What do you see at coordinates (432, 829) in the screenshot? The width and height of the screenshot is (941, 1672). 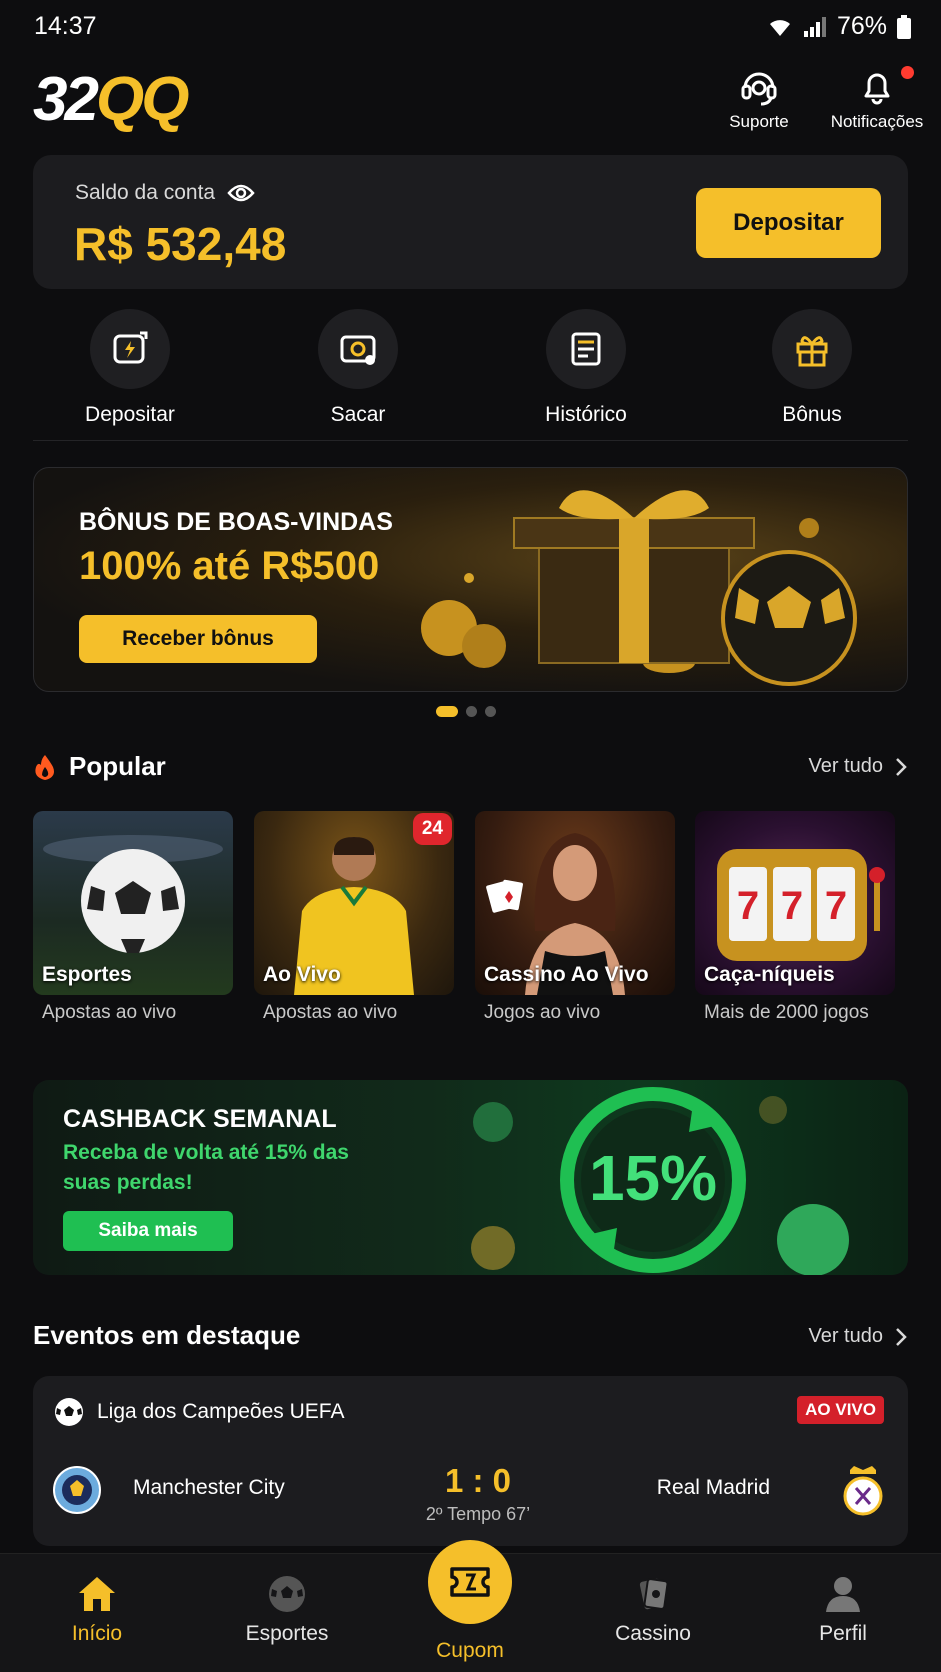 I see `live-count-badge: 24` at bounding box center [432, 829].